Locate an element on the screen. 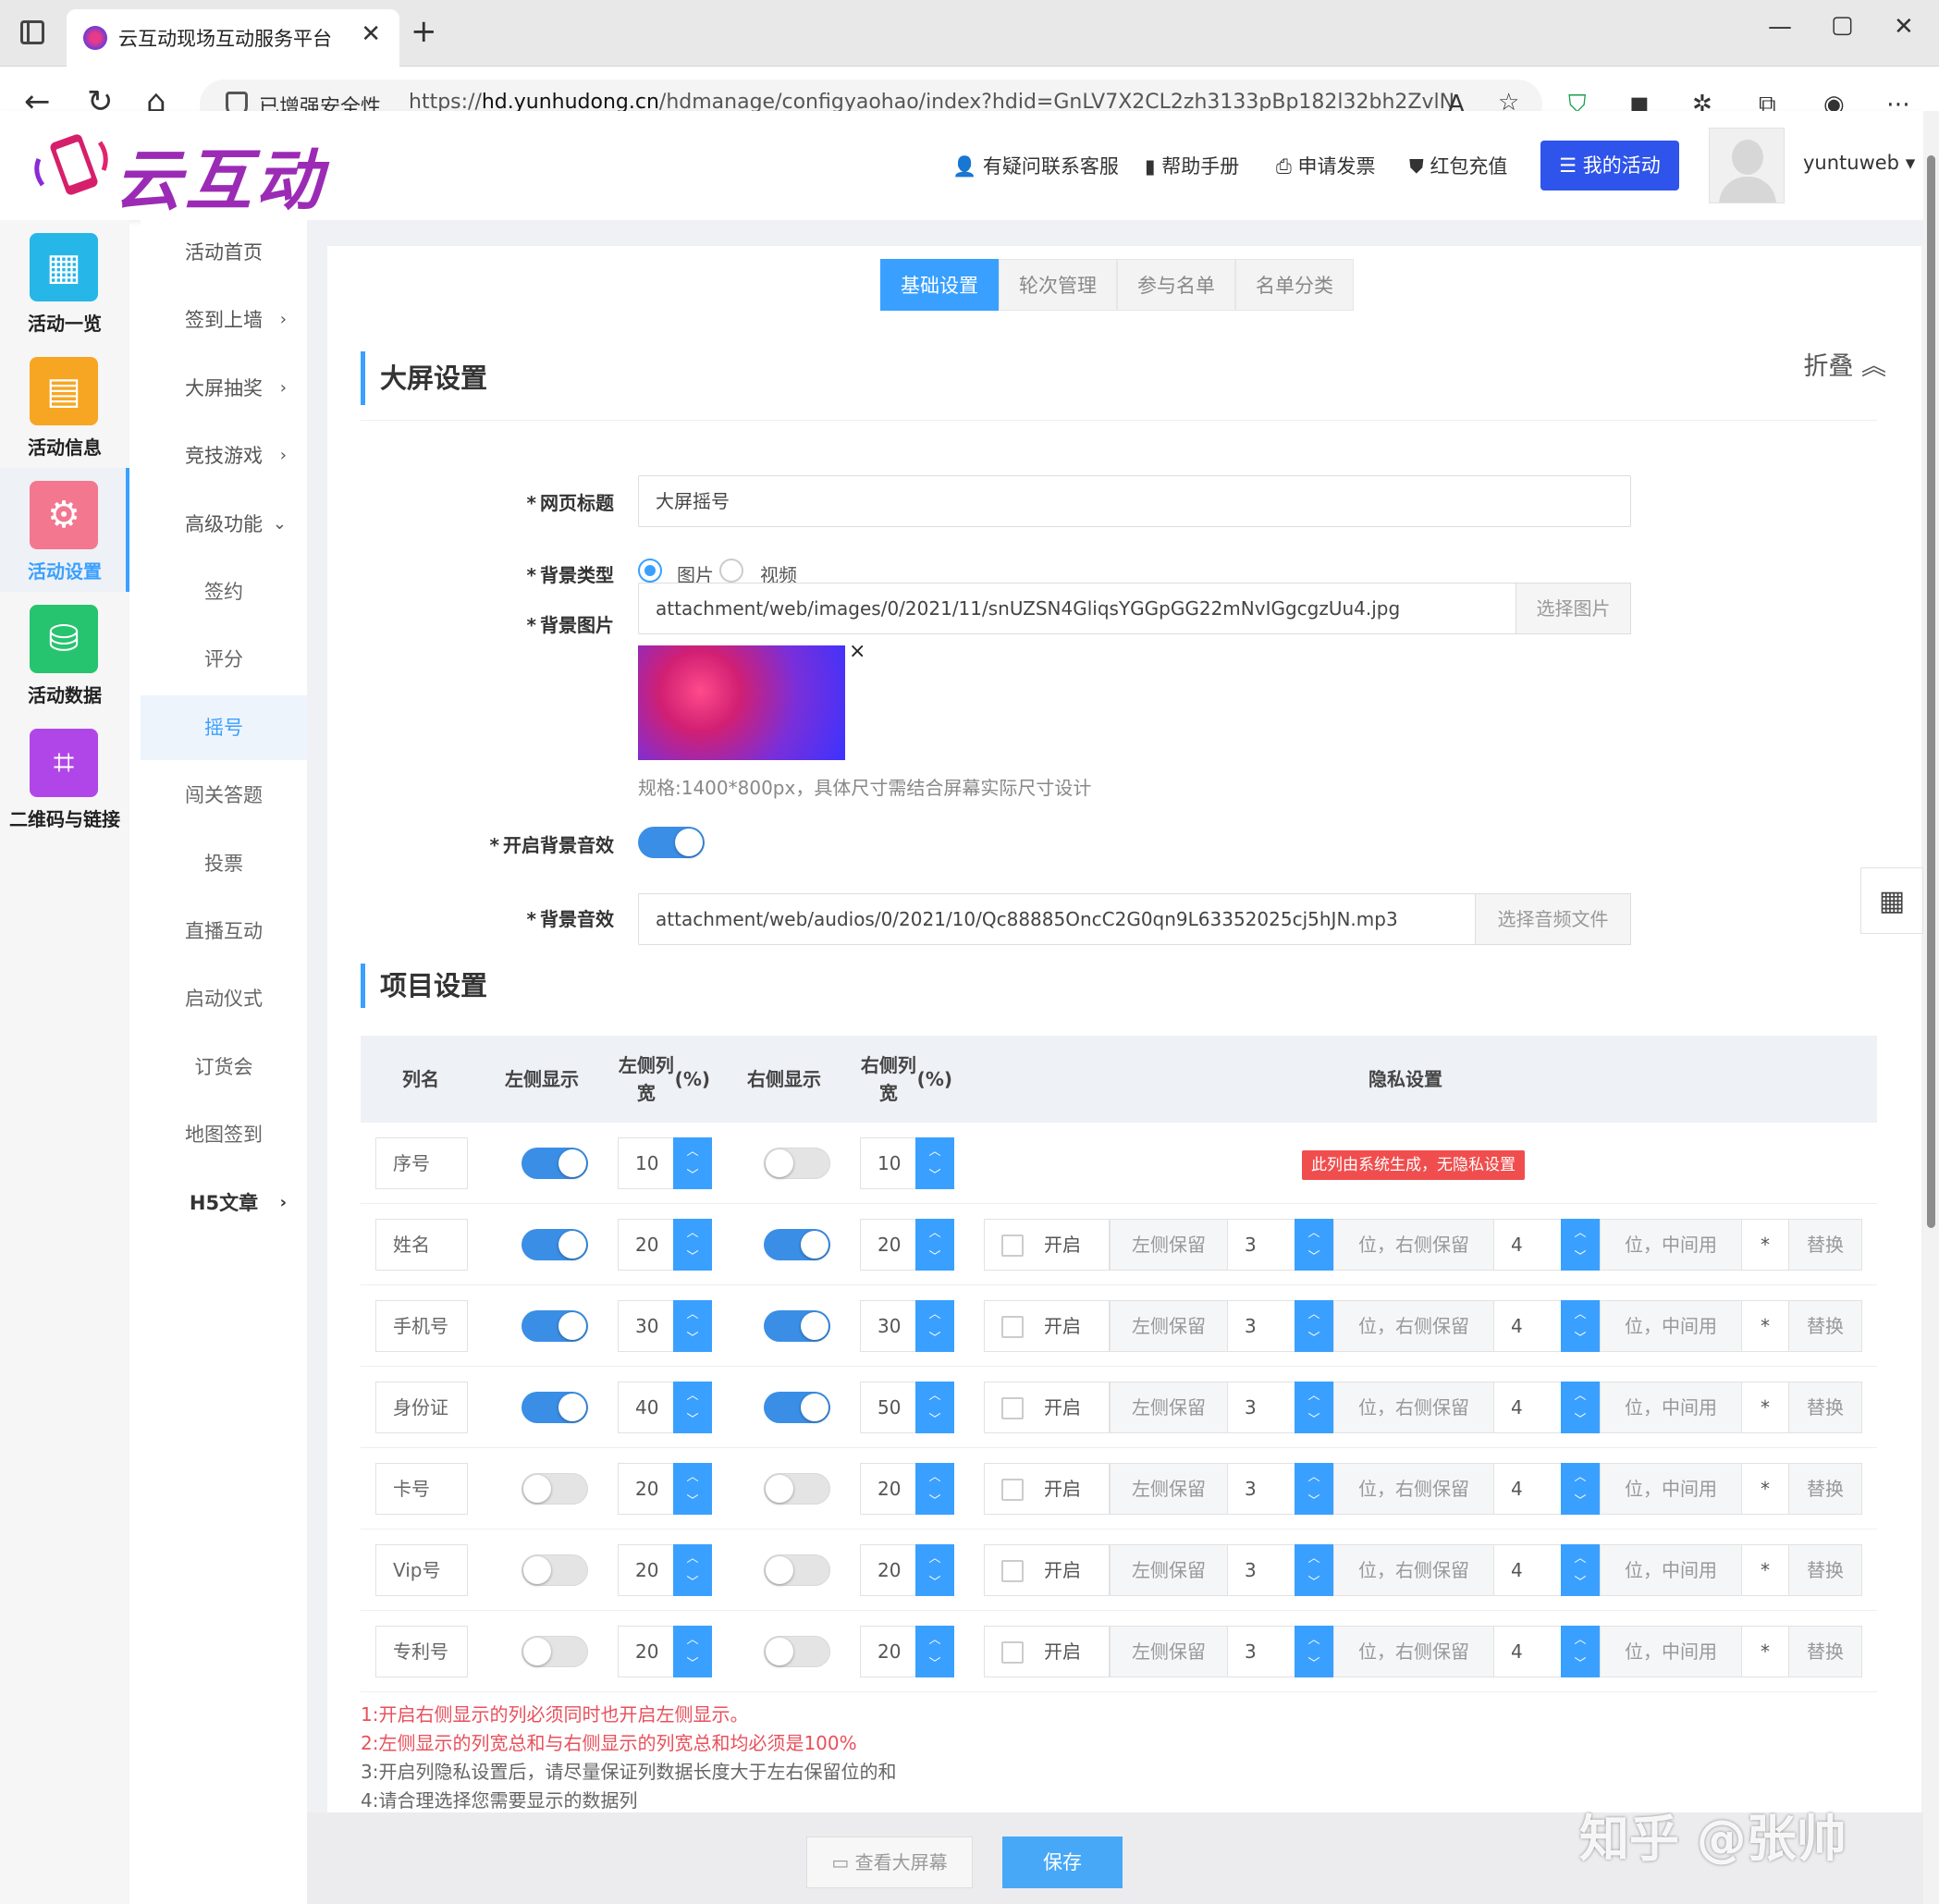  close-window-icon: ✕ is located at coordinates (1904, 27).